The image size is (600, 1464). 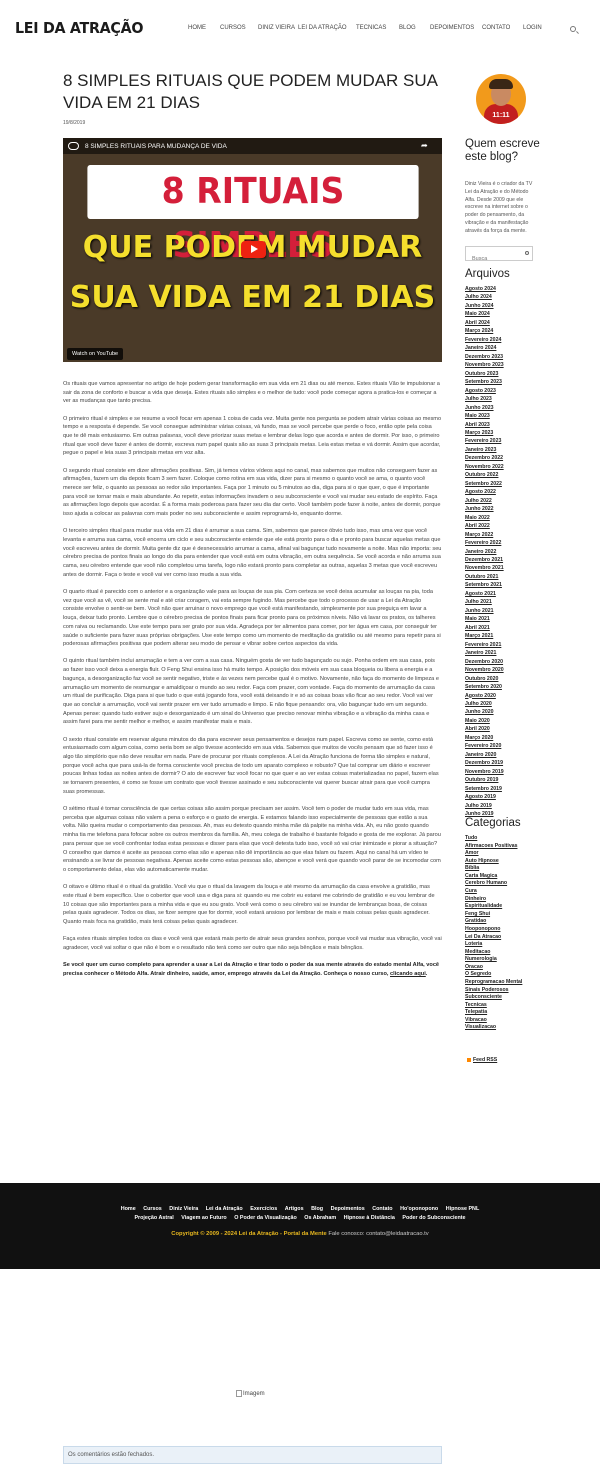 I want to click on archive-link: Julho 2024, so click(x=500, y=297).